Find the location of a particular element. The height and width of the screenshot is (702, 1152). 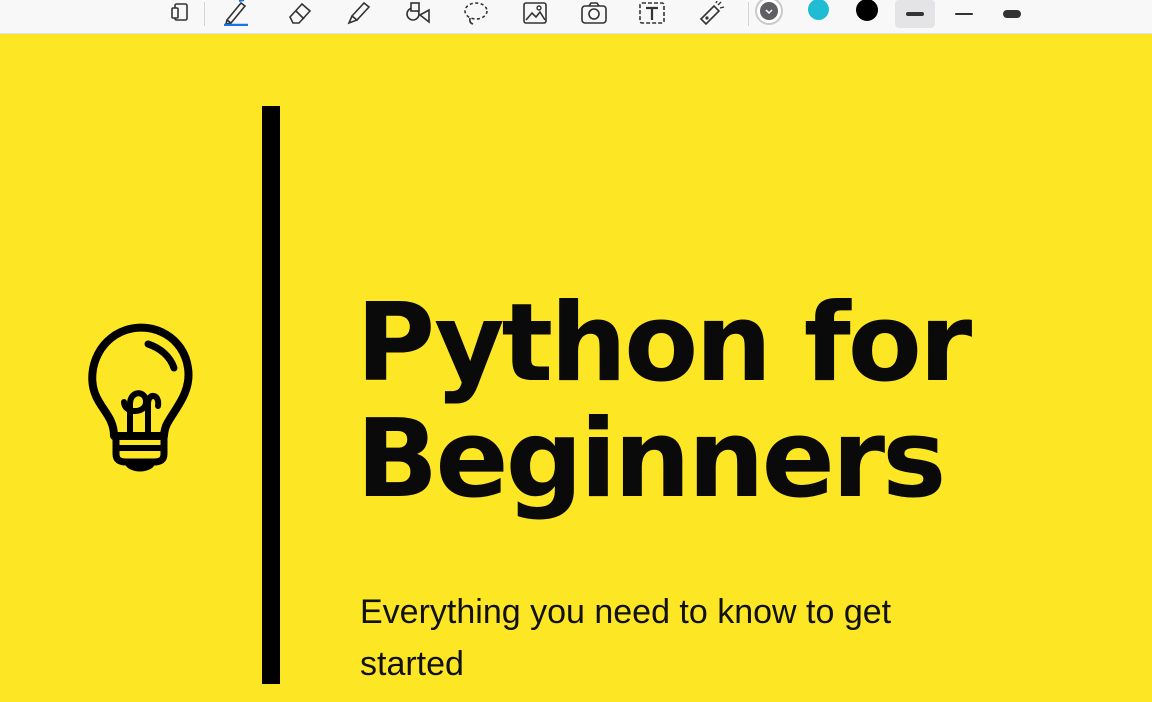

lasso-icon is located at coordinates (476, 13).